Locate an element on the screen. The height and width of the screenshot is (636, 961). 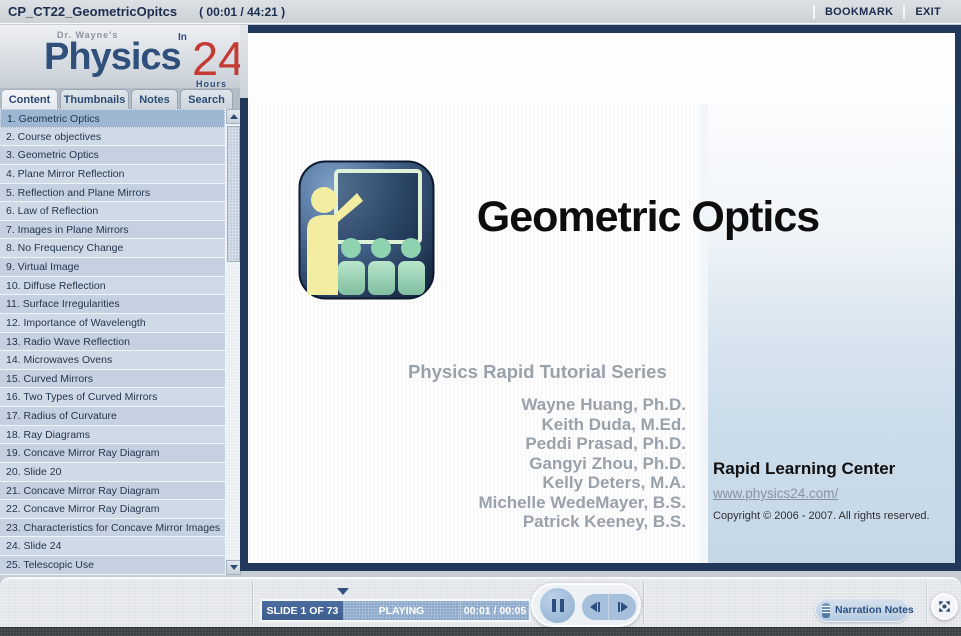
scroll-down-icon is located at coordinates (233, 567).